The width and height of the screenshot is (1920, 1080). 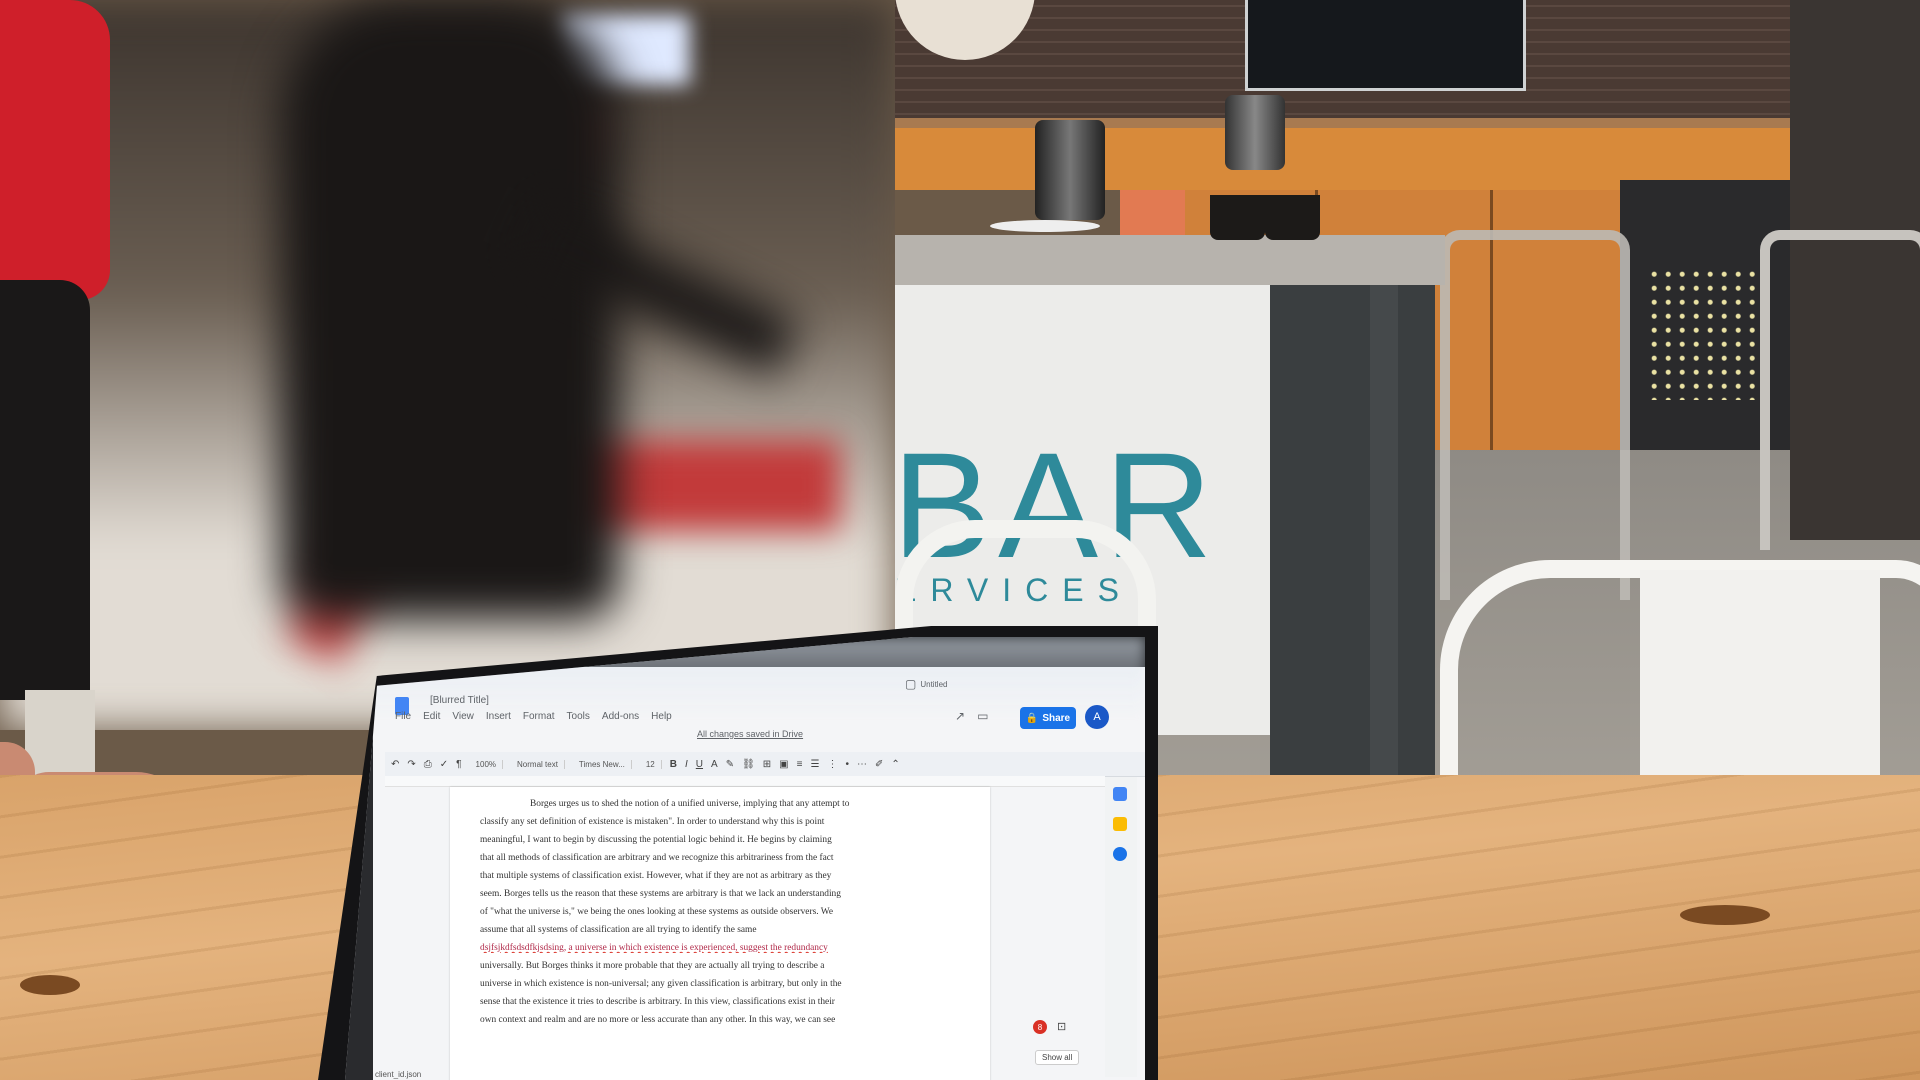 What do you see at coordinates (487, 764) in the screenshot?
I see `zoom-select: 100%` at bounding box center [487, 764].